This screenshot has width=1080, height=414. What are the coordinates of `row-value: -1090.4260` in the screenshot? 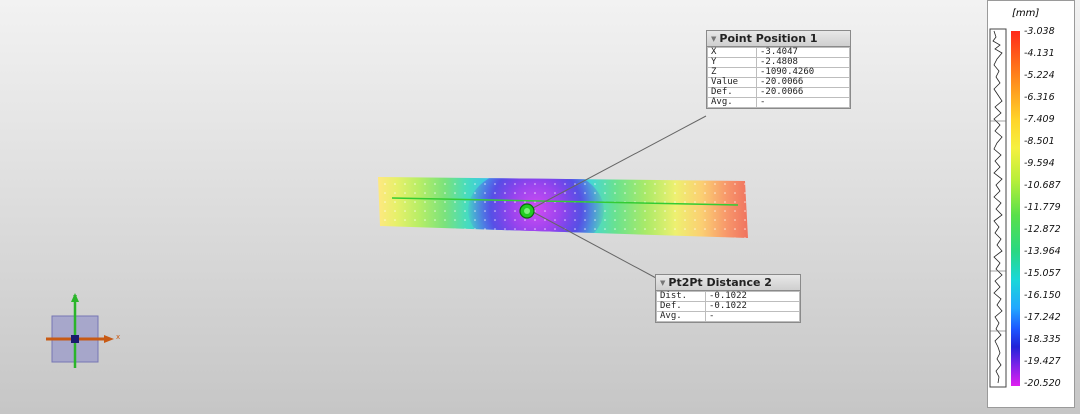 It's located at (803, 72).